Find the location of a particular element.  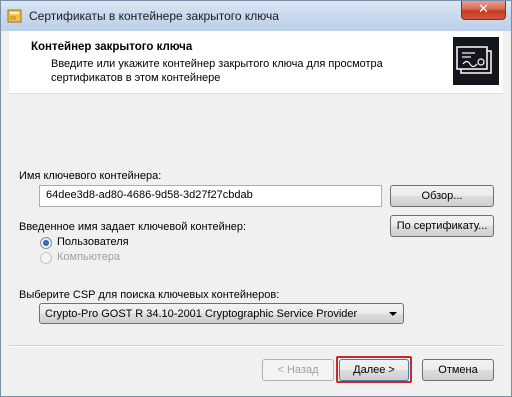

certificate-icon is located at coordinates (476, 61).